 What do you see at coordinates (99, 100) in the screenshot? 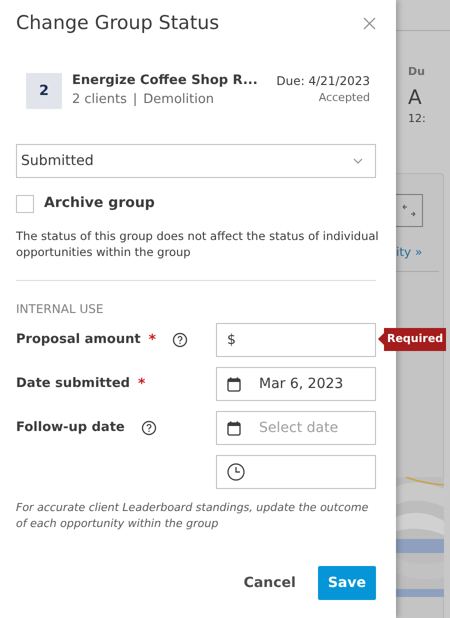
I see `client-count: 2 clients` at bounding box center [99, 100].